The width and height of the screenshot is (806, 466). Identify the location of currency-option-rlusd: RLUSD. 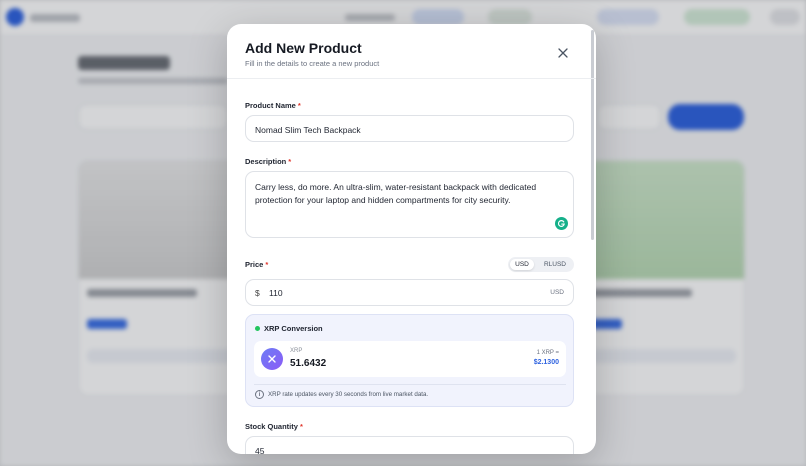
(555, 264).